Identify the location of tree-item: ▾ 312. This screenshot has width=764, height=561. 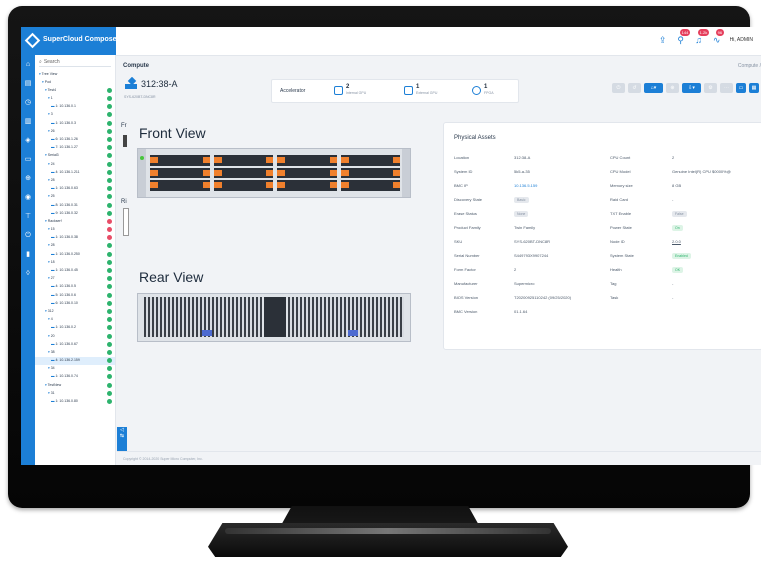
(75, 311).